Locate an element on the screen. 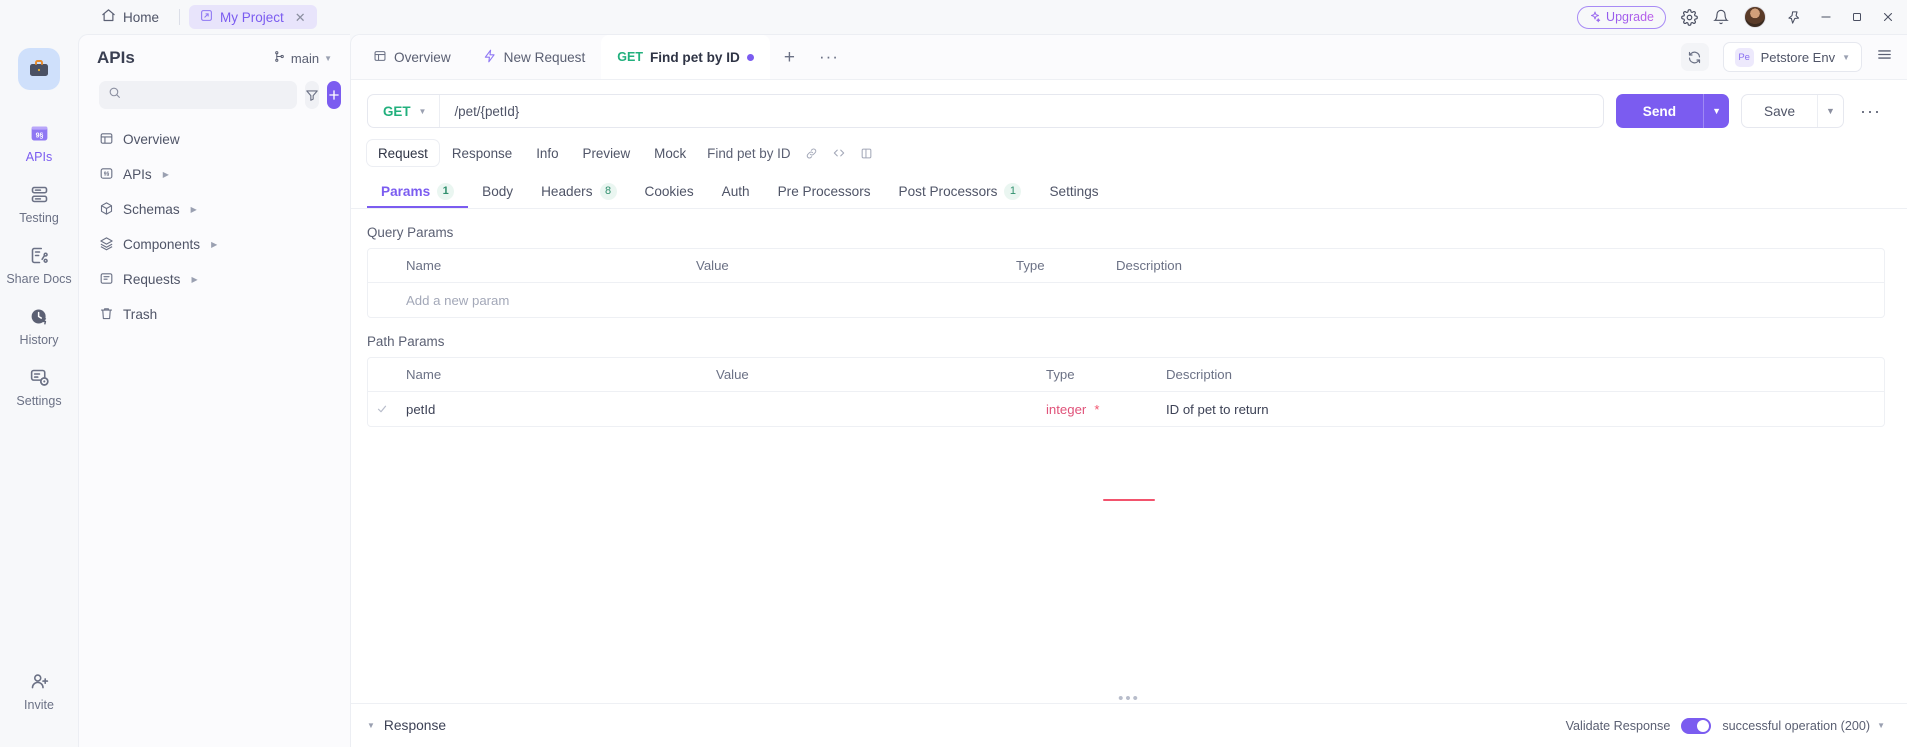 The image size is (1907, 747). subtab-label: Info is located at coordinates (547, 153).